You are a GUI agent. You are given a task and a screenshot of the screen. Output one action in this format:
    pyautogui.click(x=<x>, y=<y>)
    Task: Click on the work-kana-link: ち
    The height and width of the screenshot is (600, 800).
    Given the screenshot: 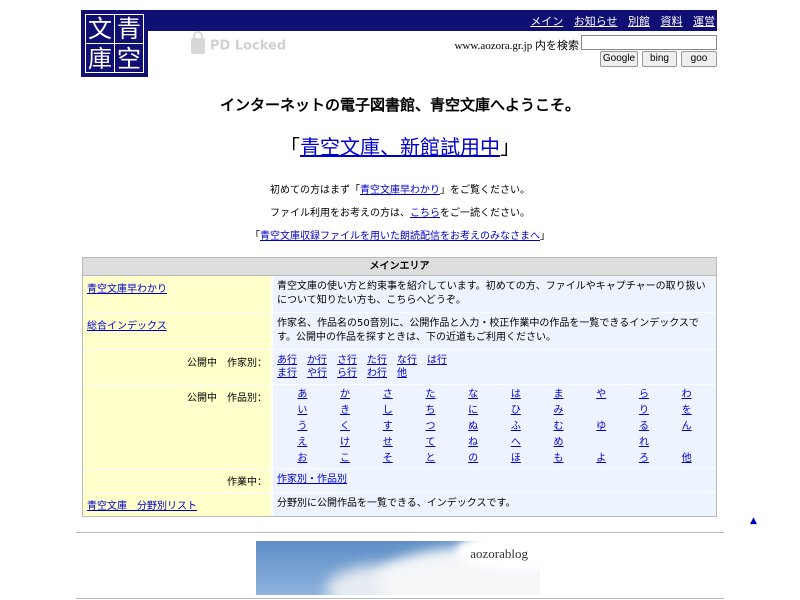 What is the action you would take?
    pyautogui.click(x=430, y=410)
    